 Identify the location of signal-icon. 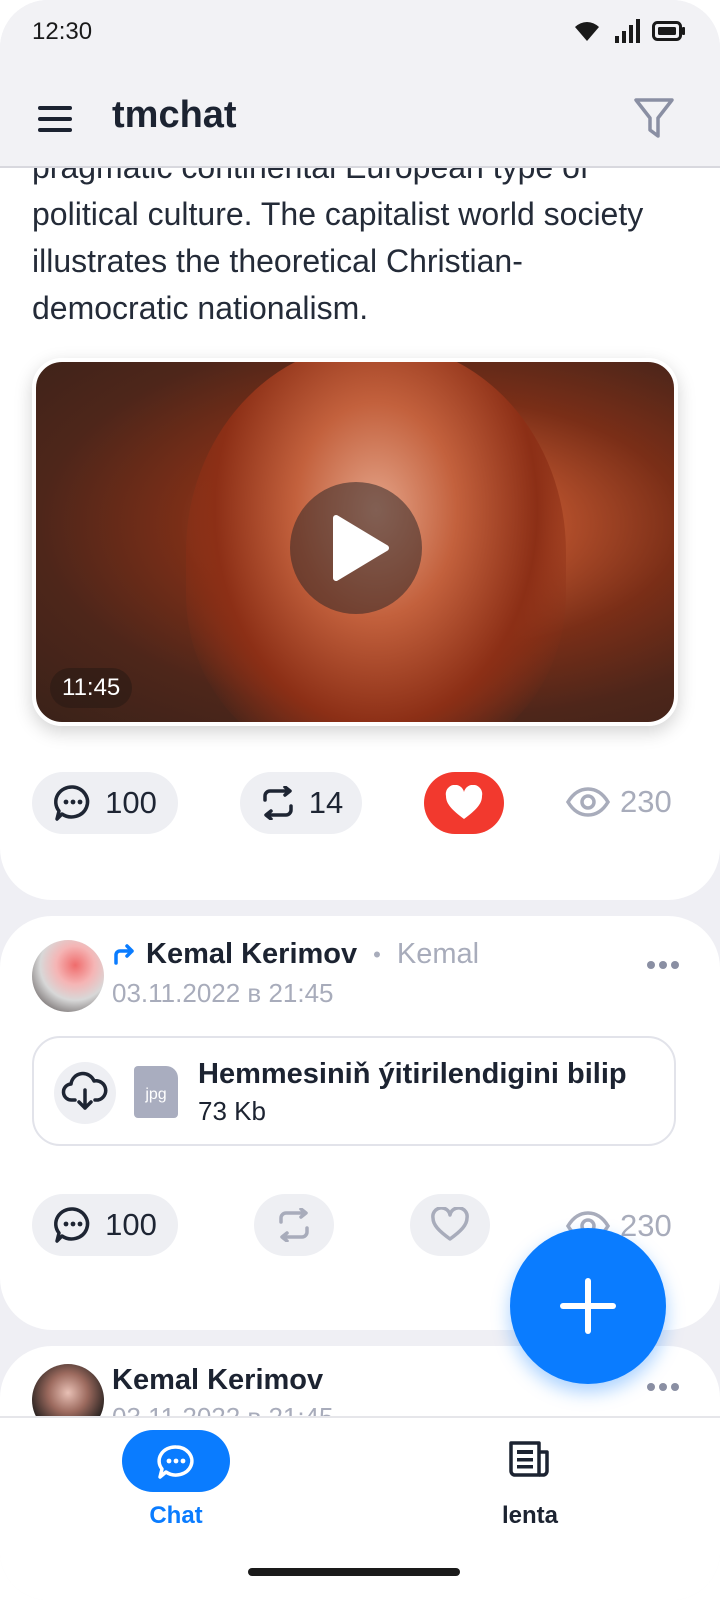
(627, 31).